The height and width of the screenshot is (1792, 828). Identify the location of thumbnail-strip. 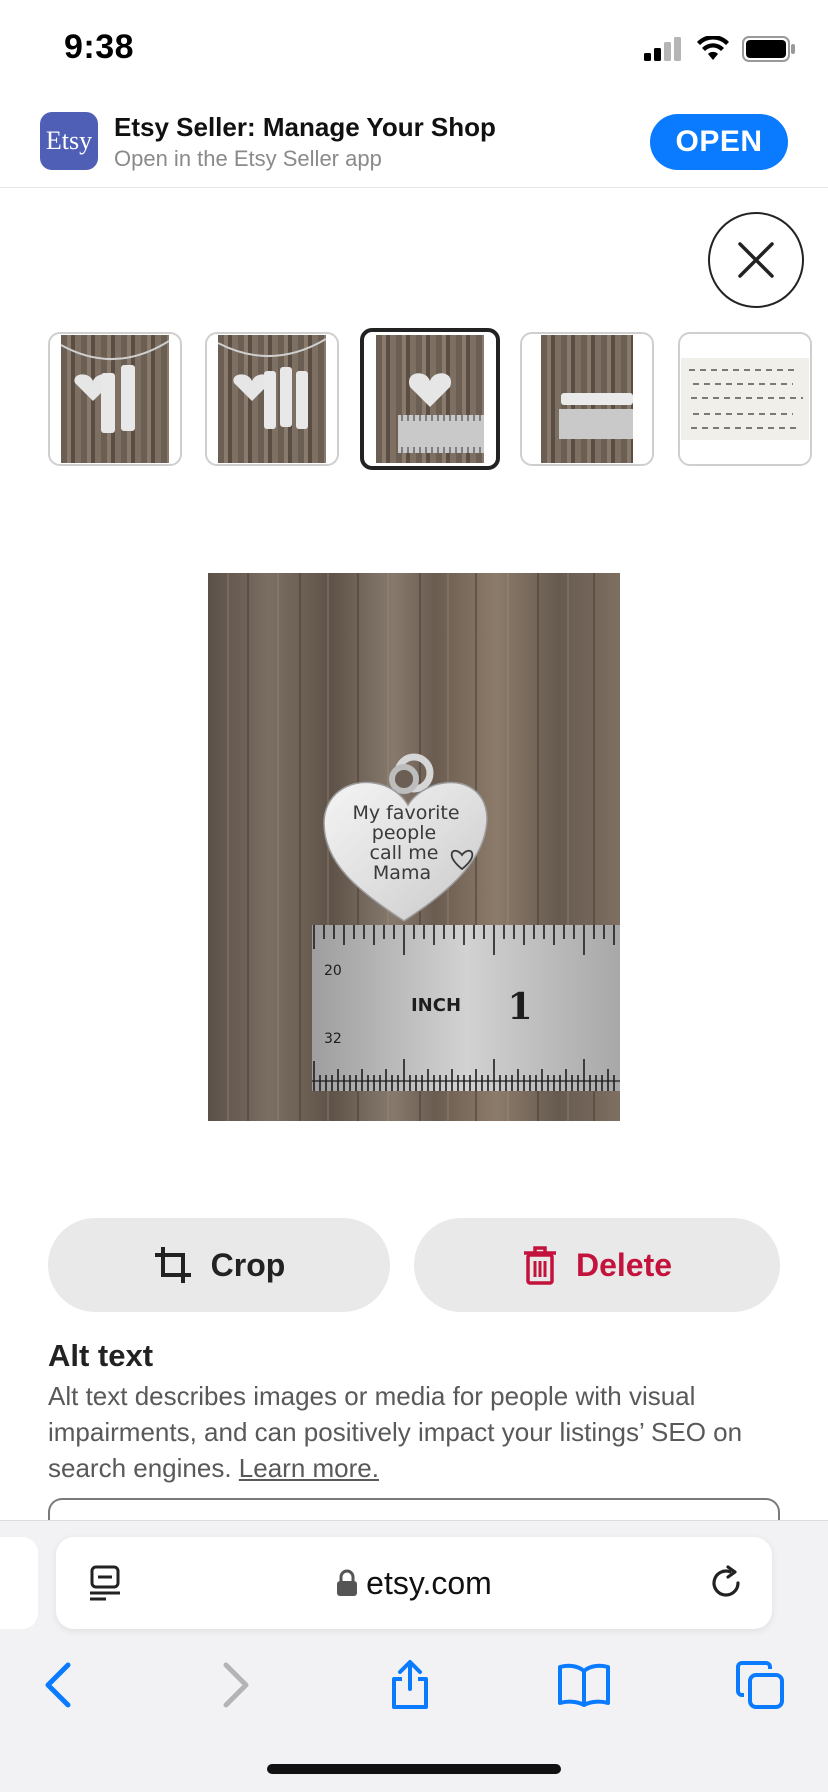
(414, 399).